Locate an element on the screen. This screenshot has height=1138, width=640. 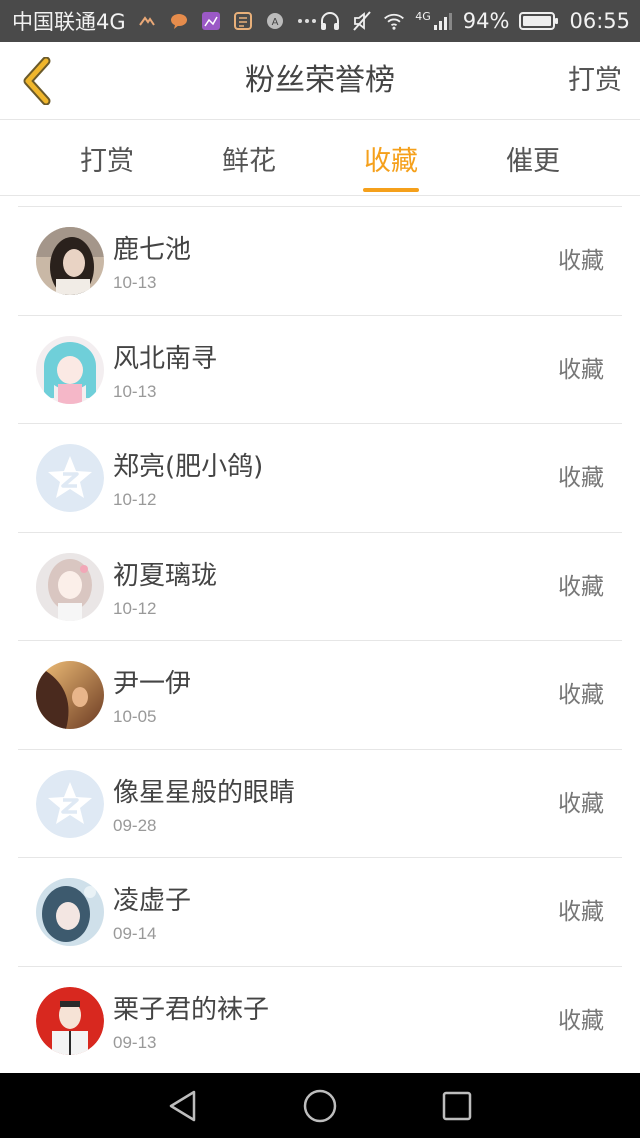
tab-urge-update: 催更 is located at coordinates (533, 158).